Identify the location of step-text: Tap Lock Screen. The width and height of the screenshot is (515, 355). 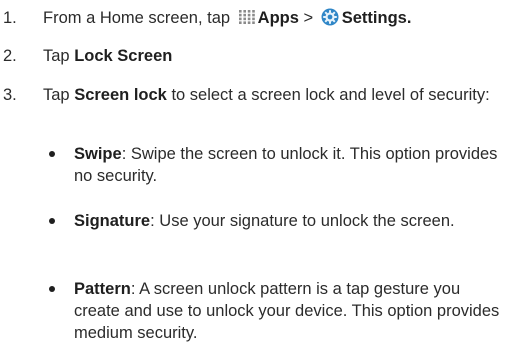
(277, 56).